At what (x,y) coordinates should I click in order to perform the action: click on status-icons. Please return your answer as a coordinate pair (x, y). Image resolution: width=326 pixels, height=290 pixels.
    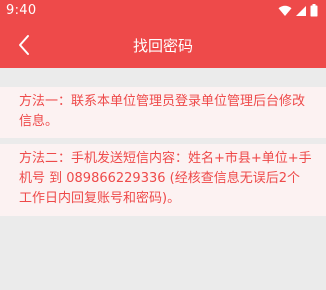
    Looking at the image, I should click on (298, 10).